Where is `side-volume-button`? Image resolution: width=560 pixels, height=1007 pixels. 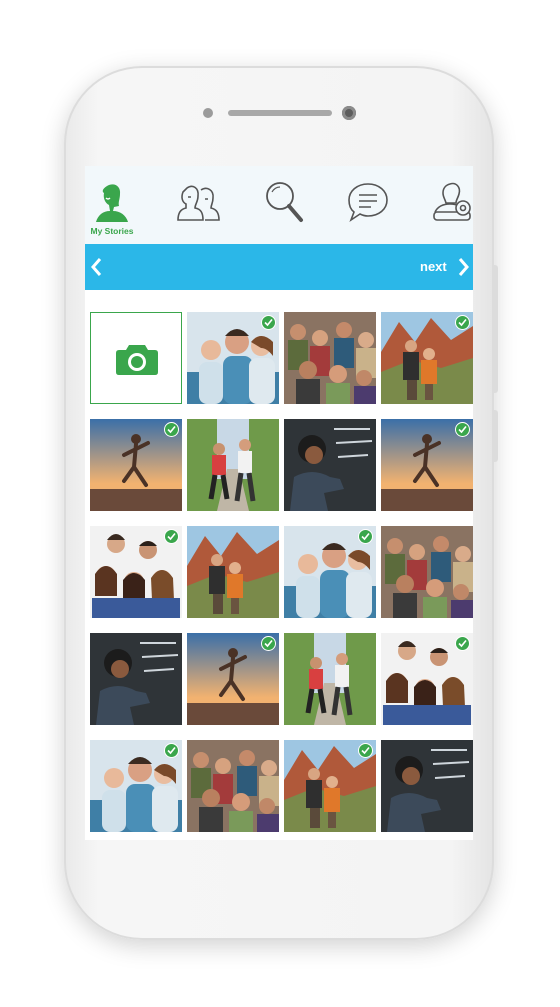
side-volume-button is located at coordinates (495, 329).